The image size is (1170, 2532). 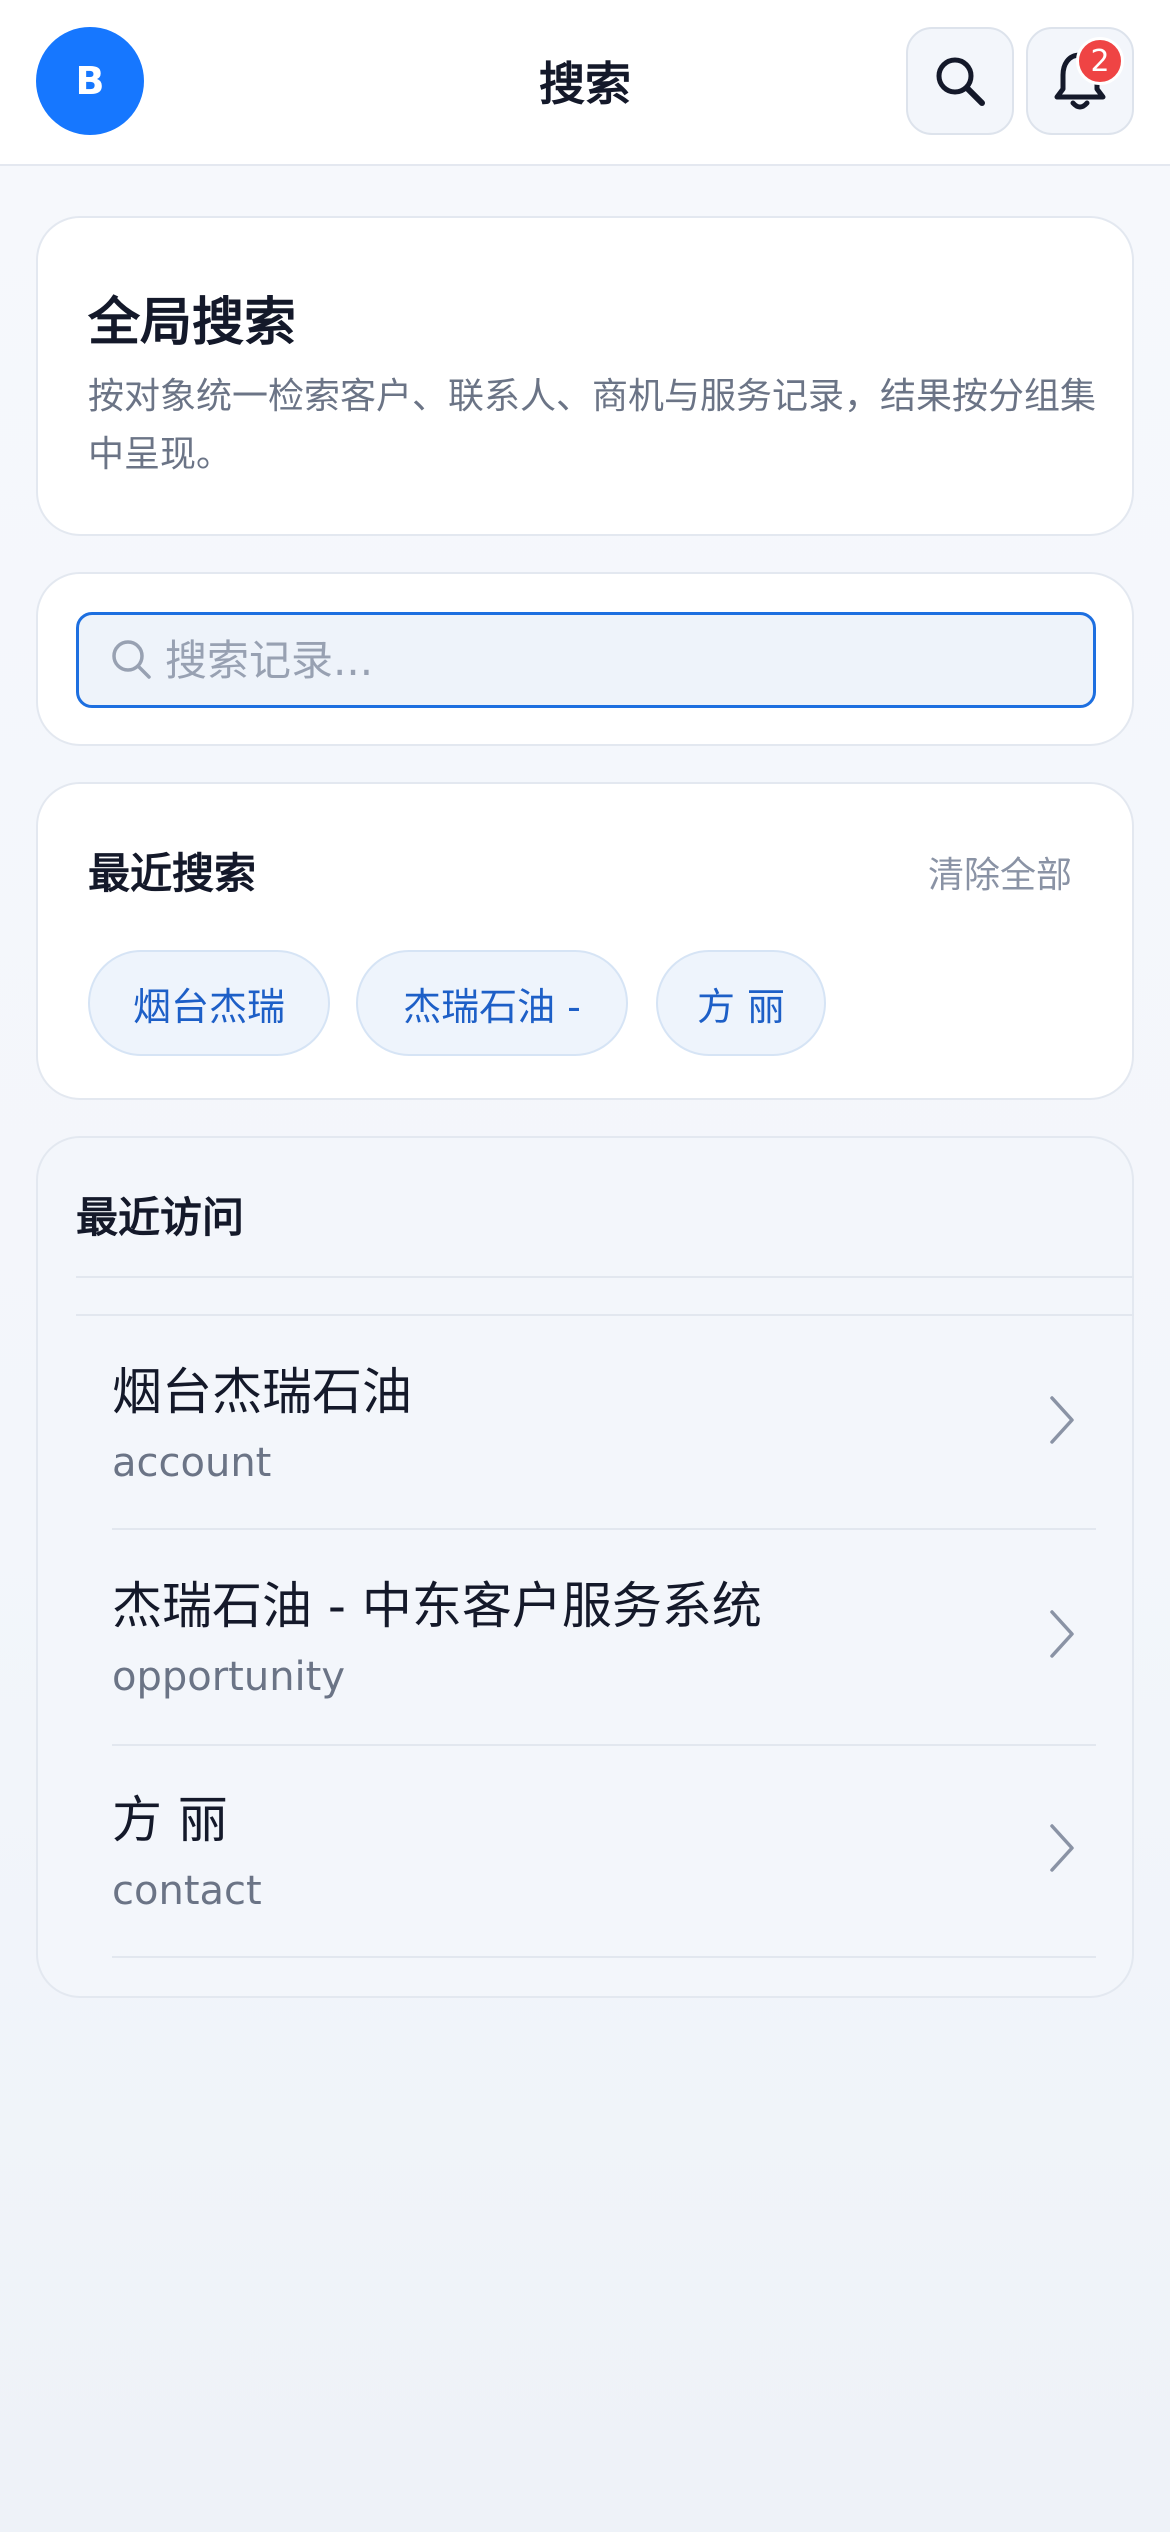 What do you see at coordinates (592, 425) in the screenshot?
I see `intro-description: 按对象统一检索客户、联系人、商机与服务记录，结果按分组集中呈现。` at bounding box center [592, 425].